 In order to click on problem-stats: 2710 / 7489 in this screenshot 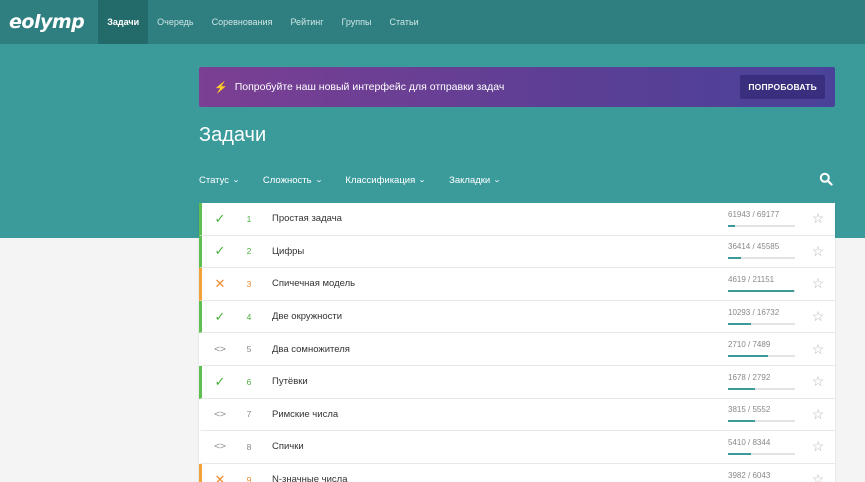, I will do `click(762, 349)`.